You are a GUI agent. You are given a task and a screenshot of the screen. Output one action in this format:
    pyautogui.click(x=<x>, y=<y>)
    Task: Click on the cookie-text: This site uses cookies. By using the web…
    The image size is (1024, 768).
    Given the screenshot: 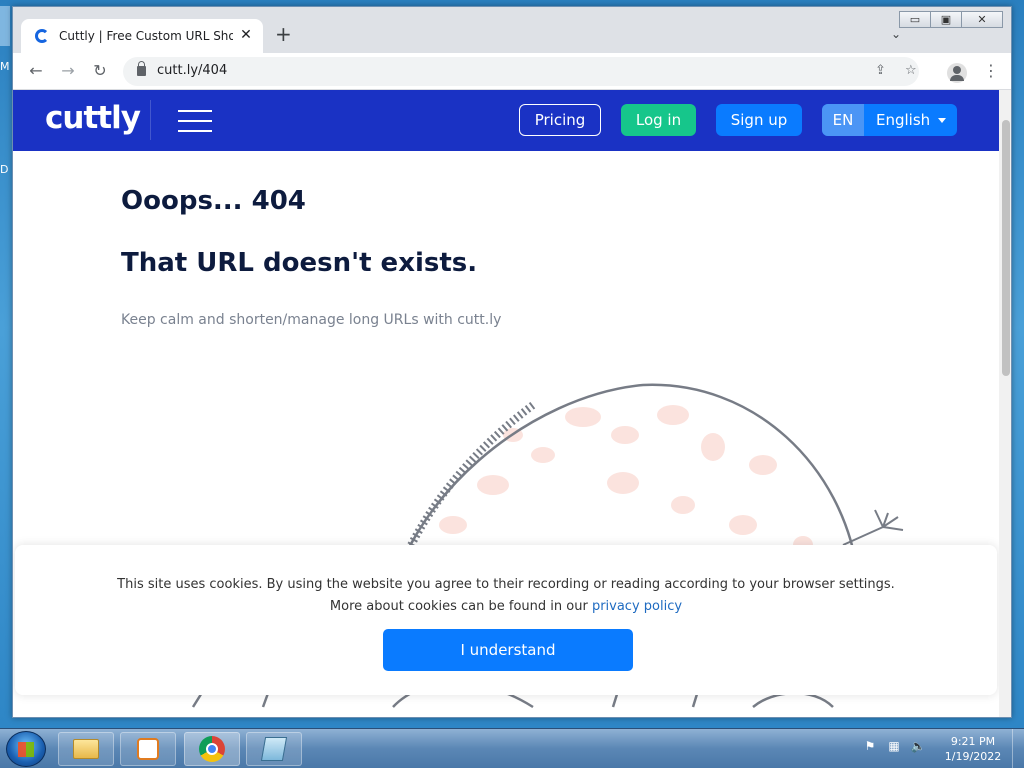 What is the action you would take?
    pyautogui.click(x=506, y=596)
    